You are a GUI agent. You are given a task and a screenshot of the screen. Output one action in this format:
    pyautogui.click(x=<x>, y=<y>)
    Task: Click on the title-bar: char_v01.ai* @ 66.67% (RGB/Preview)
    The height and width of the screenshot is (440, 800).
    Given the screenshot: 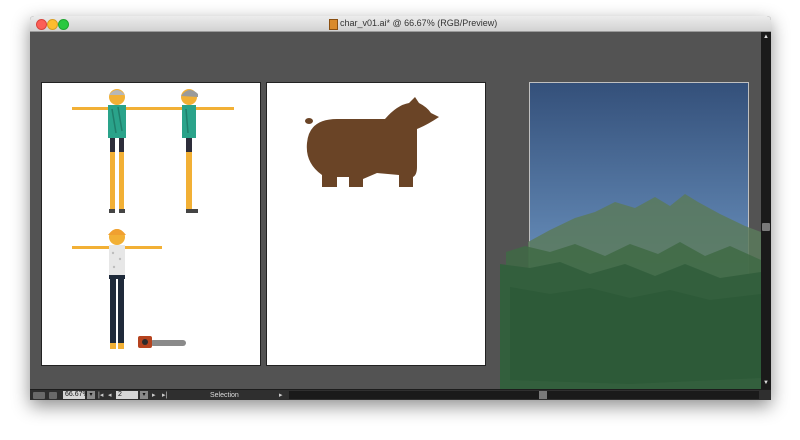 What is the action you would take?
    pyautogui.click(x=400, y=24)
    